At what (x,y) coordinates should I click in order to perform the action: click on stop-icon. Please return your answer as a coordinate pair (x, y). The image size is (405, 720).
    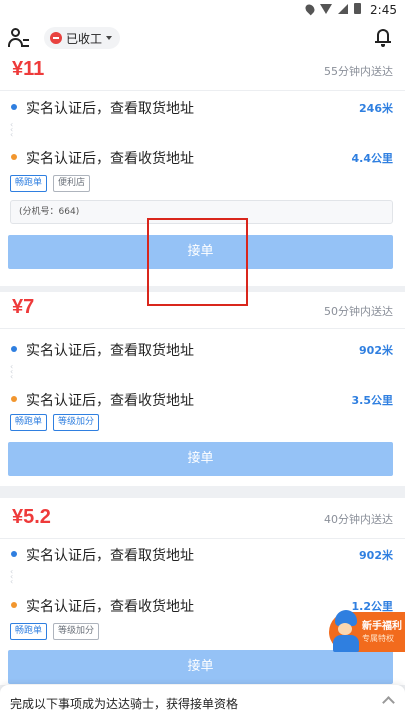
    Looking at the image, I should click on (56, 38).